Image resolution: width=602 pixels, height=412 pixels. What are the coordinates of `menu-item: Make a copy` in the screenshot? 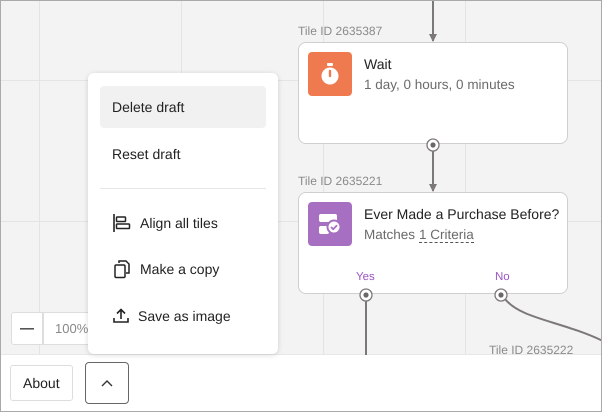 It's located at (183, 269).